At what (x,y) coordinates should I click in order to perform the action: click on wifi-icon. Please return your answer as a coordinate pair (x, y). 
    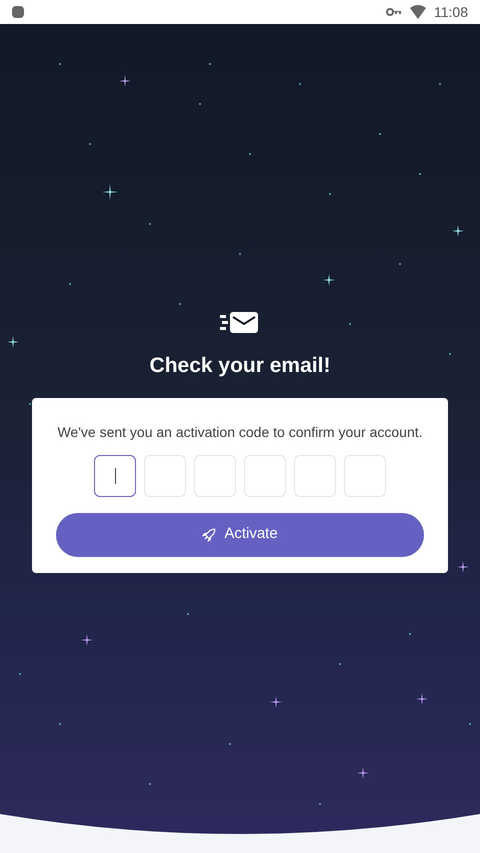
    Looking at the image, I should click on (418, 12).